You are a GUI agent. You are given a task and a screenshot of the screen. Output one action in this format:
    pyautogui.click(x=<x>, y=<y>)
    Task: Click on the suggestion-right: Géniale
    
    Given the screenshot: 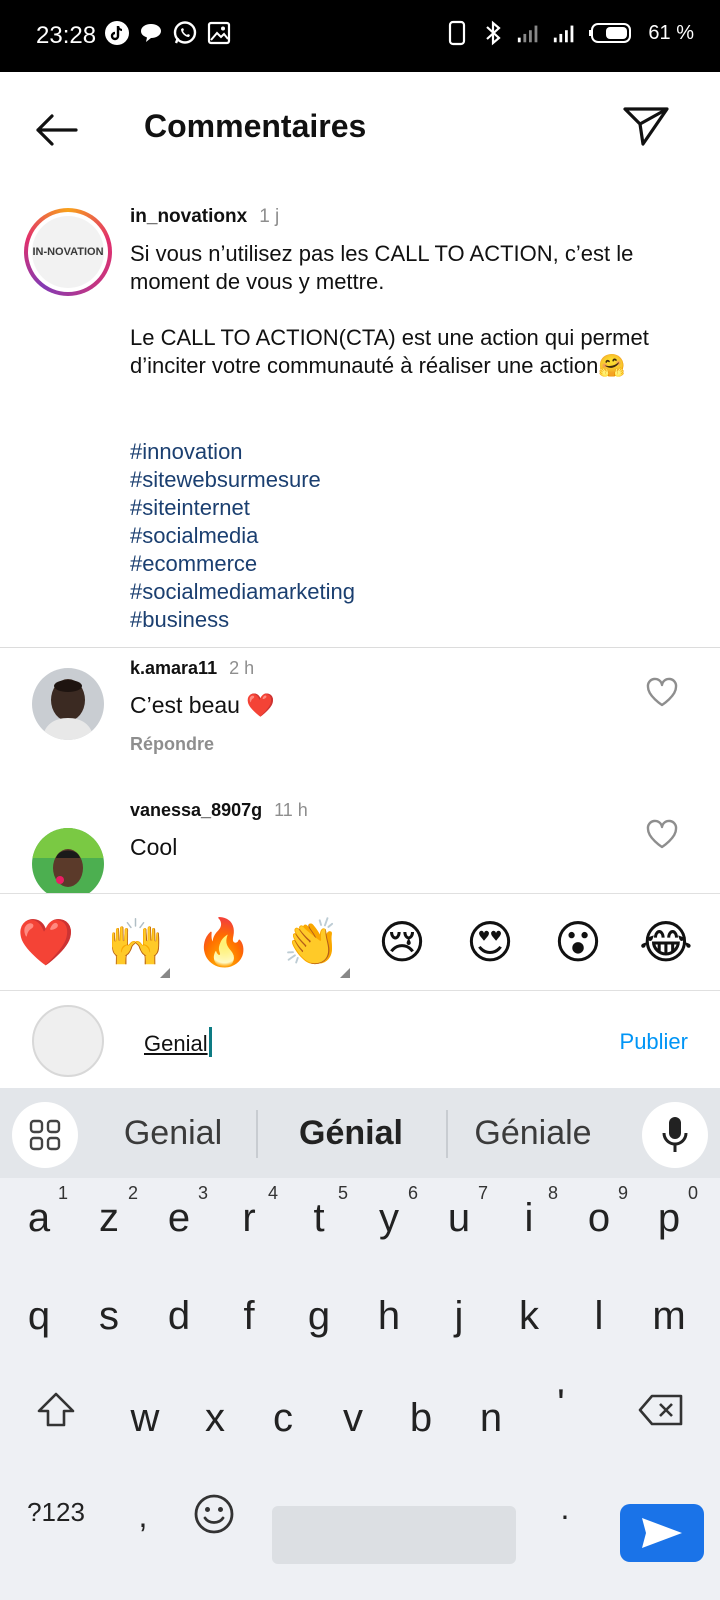 What is the action you would take?
    pyautogui.click(x=533, y=1133)
    